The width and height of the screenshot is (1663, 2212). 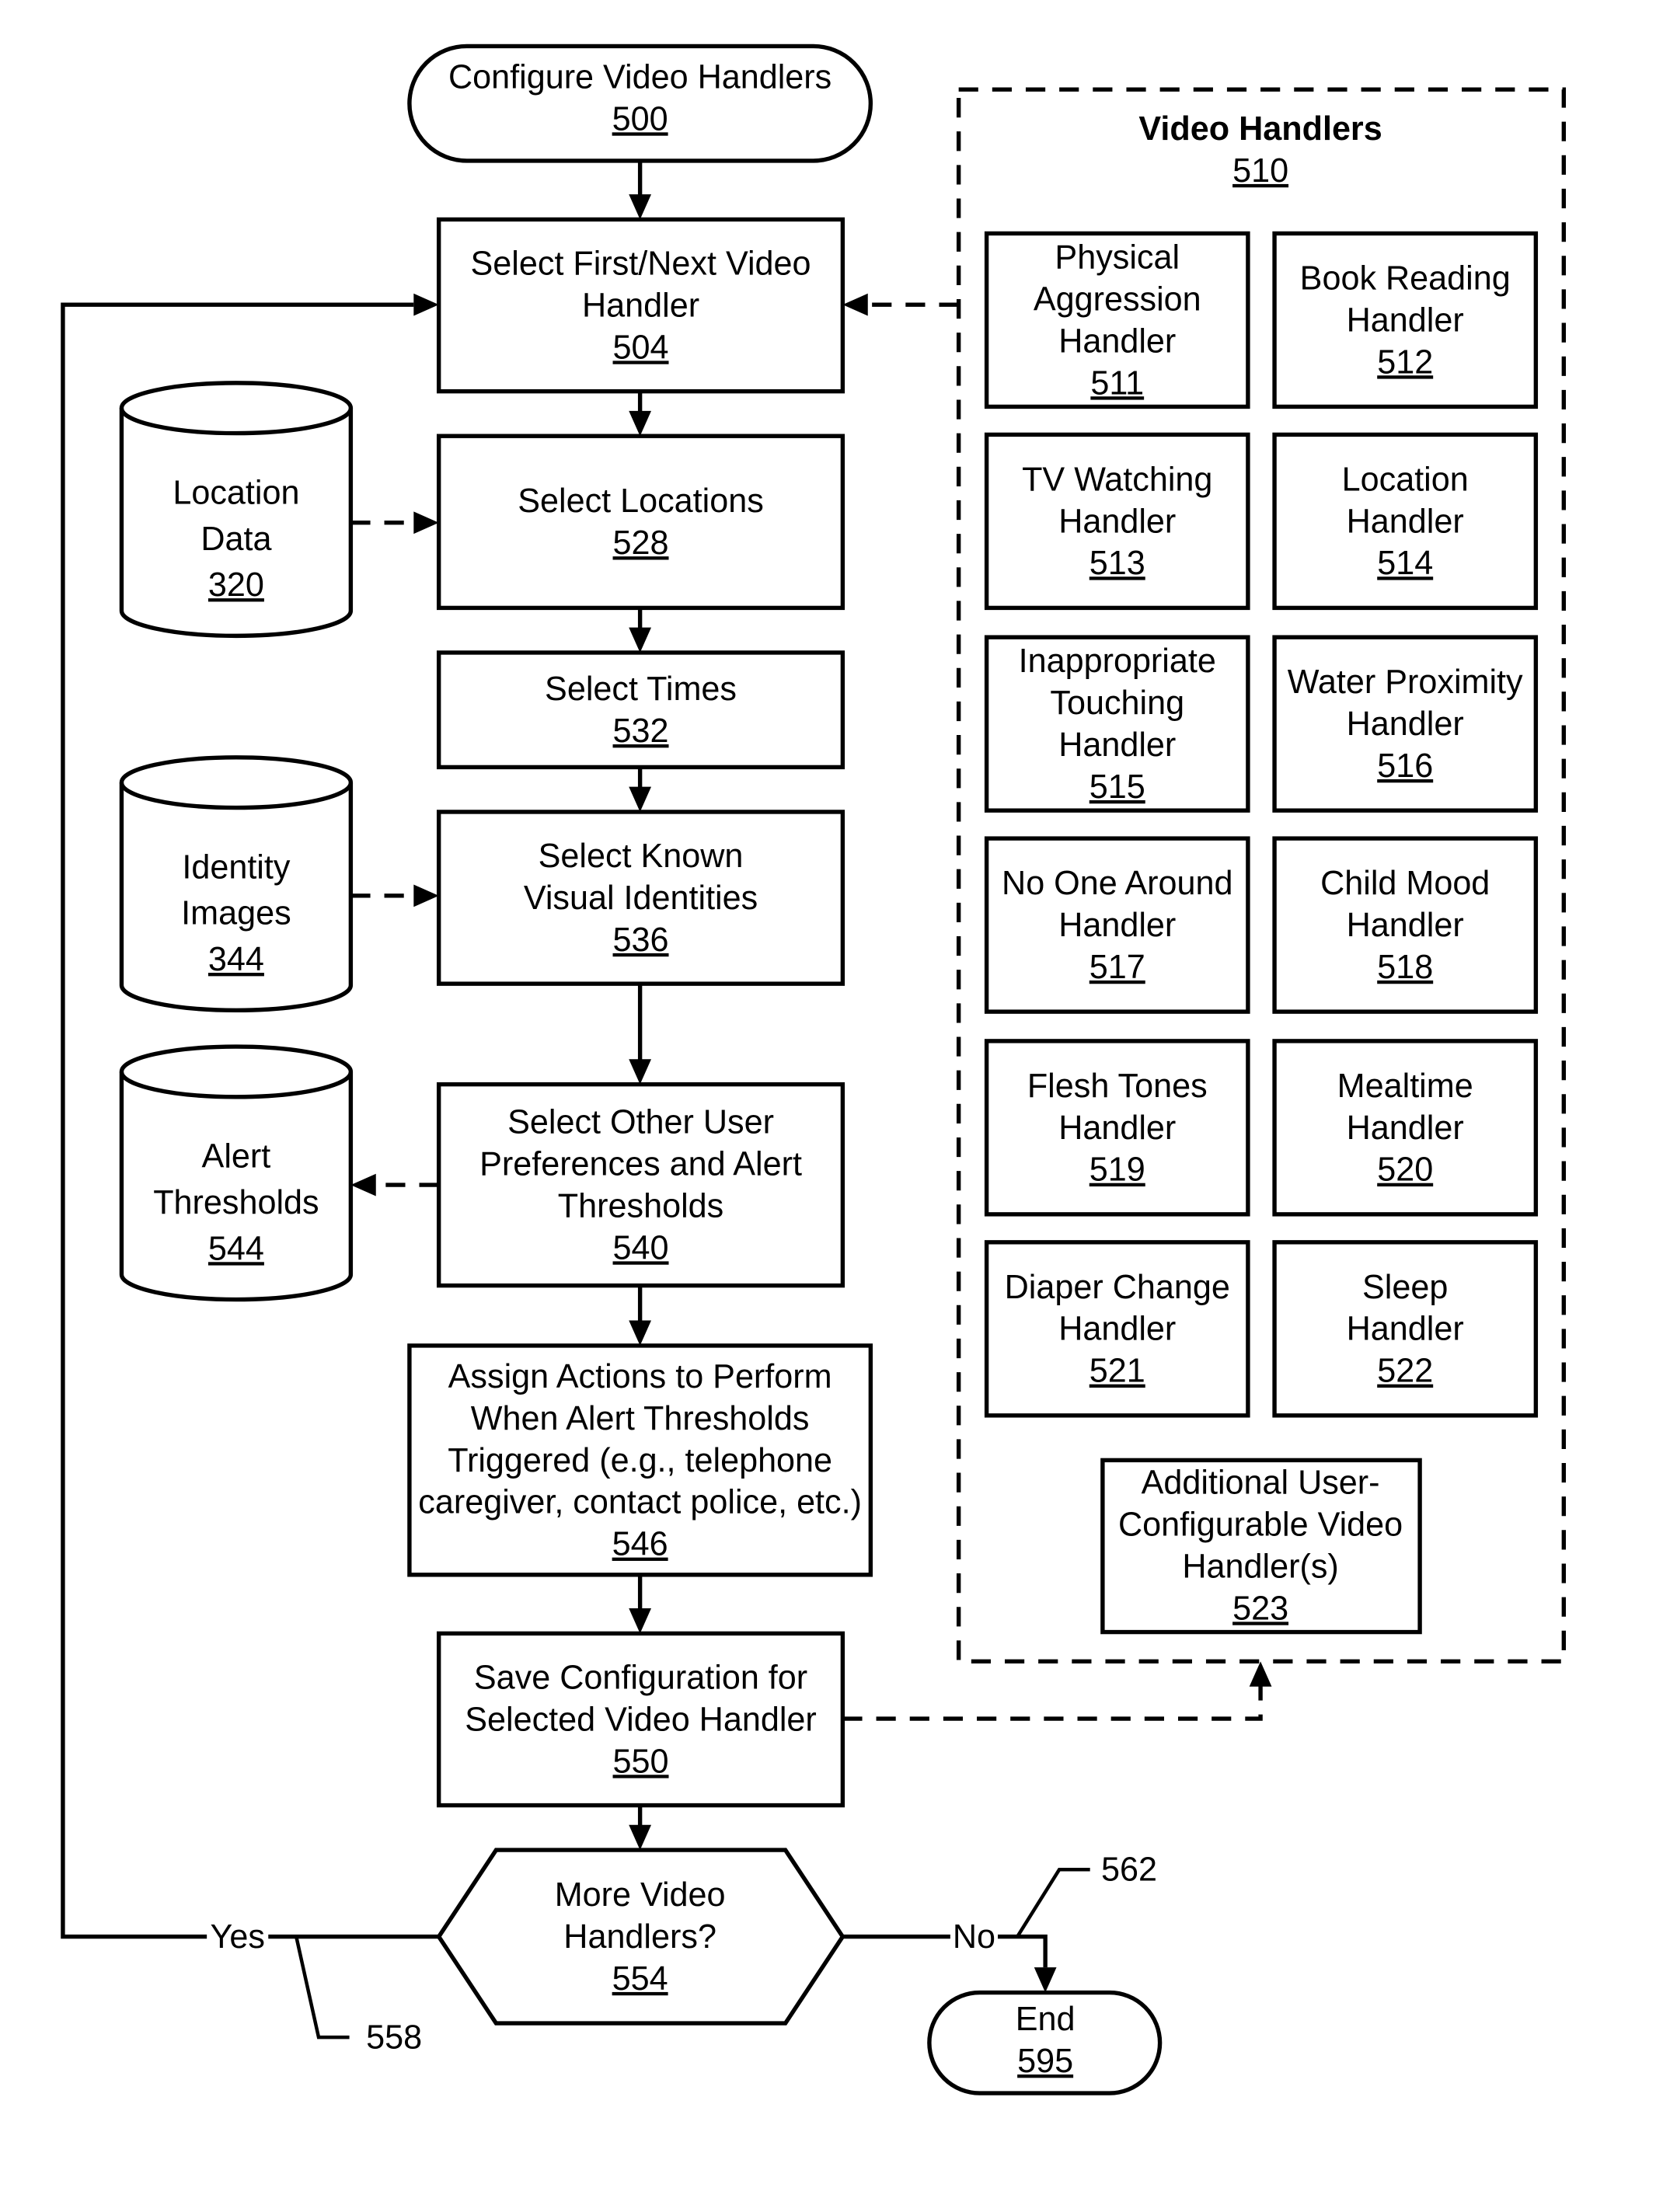 I want to click on handlers-group-ref: 510, so click(x=1260, y=171).